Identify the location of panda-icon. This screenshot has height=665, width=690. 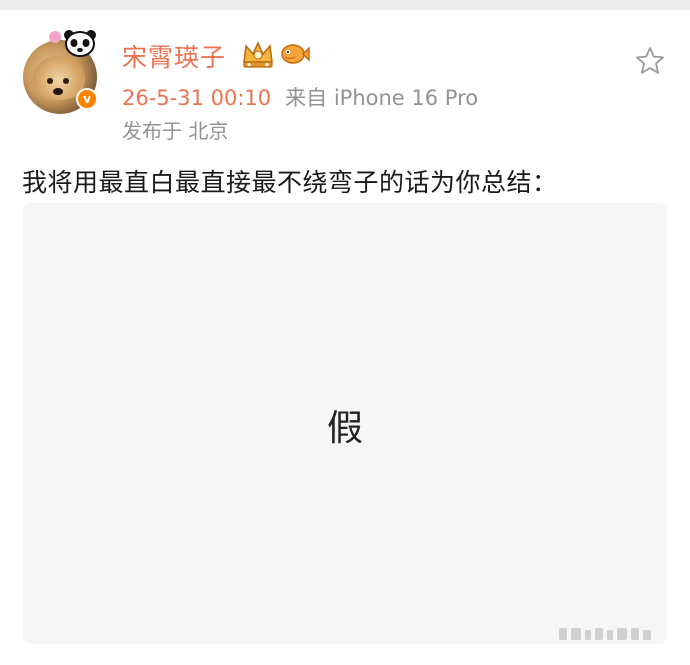
(80, 43).